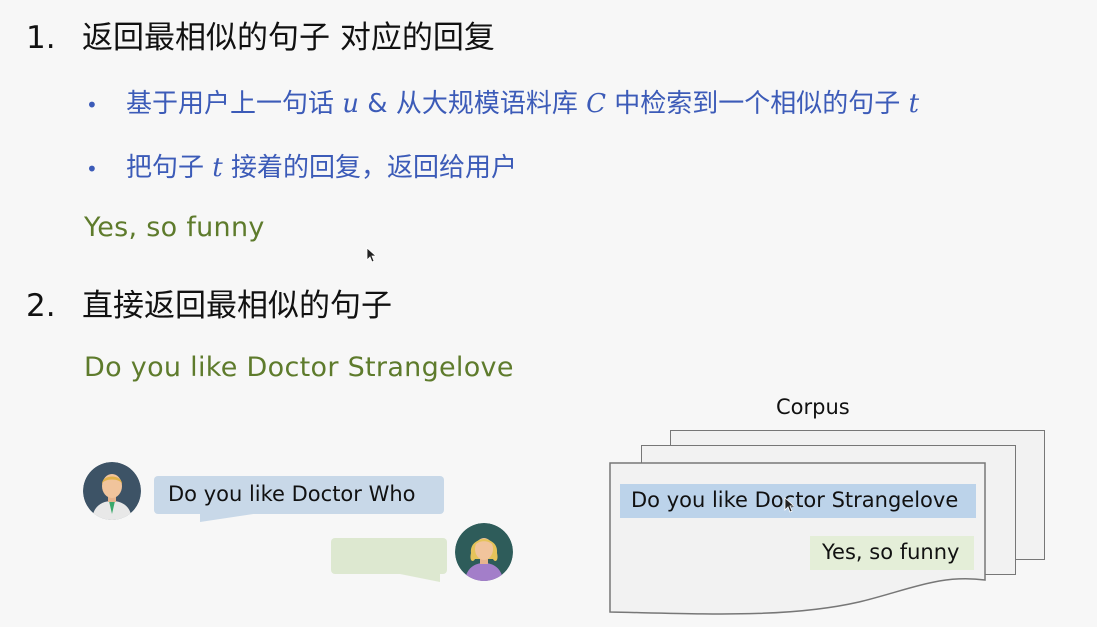 Image resolution: width=1097 pixels, height=627 pixels. I want to click on section-1-number: 1., so click(41, 38).